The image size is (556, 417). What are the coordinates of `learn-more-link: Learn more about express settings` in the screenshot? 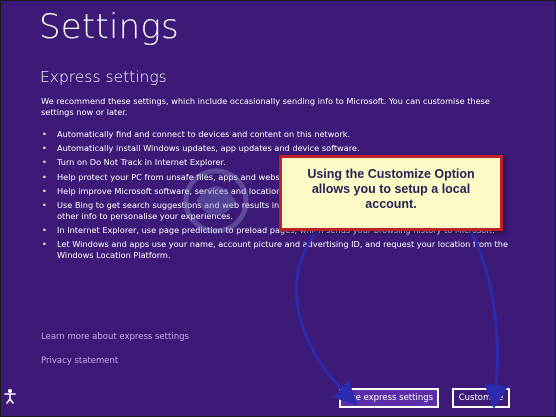 It's located at (115, 337).